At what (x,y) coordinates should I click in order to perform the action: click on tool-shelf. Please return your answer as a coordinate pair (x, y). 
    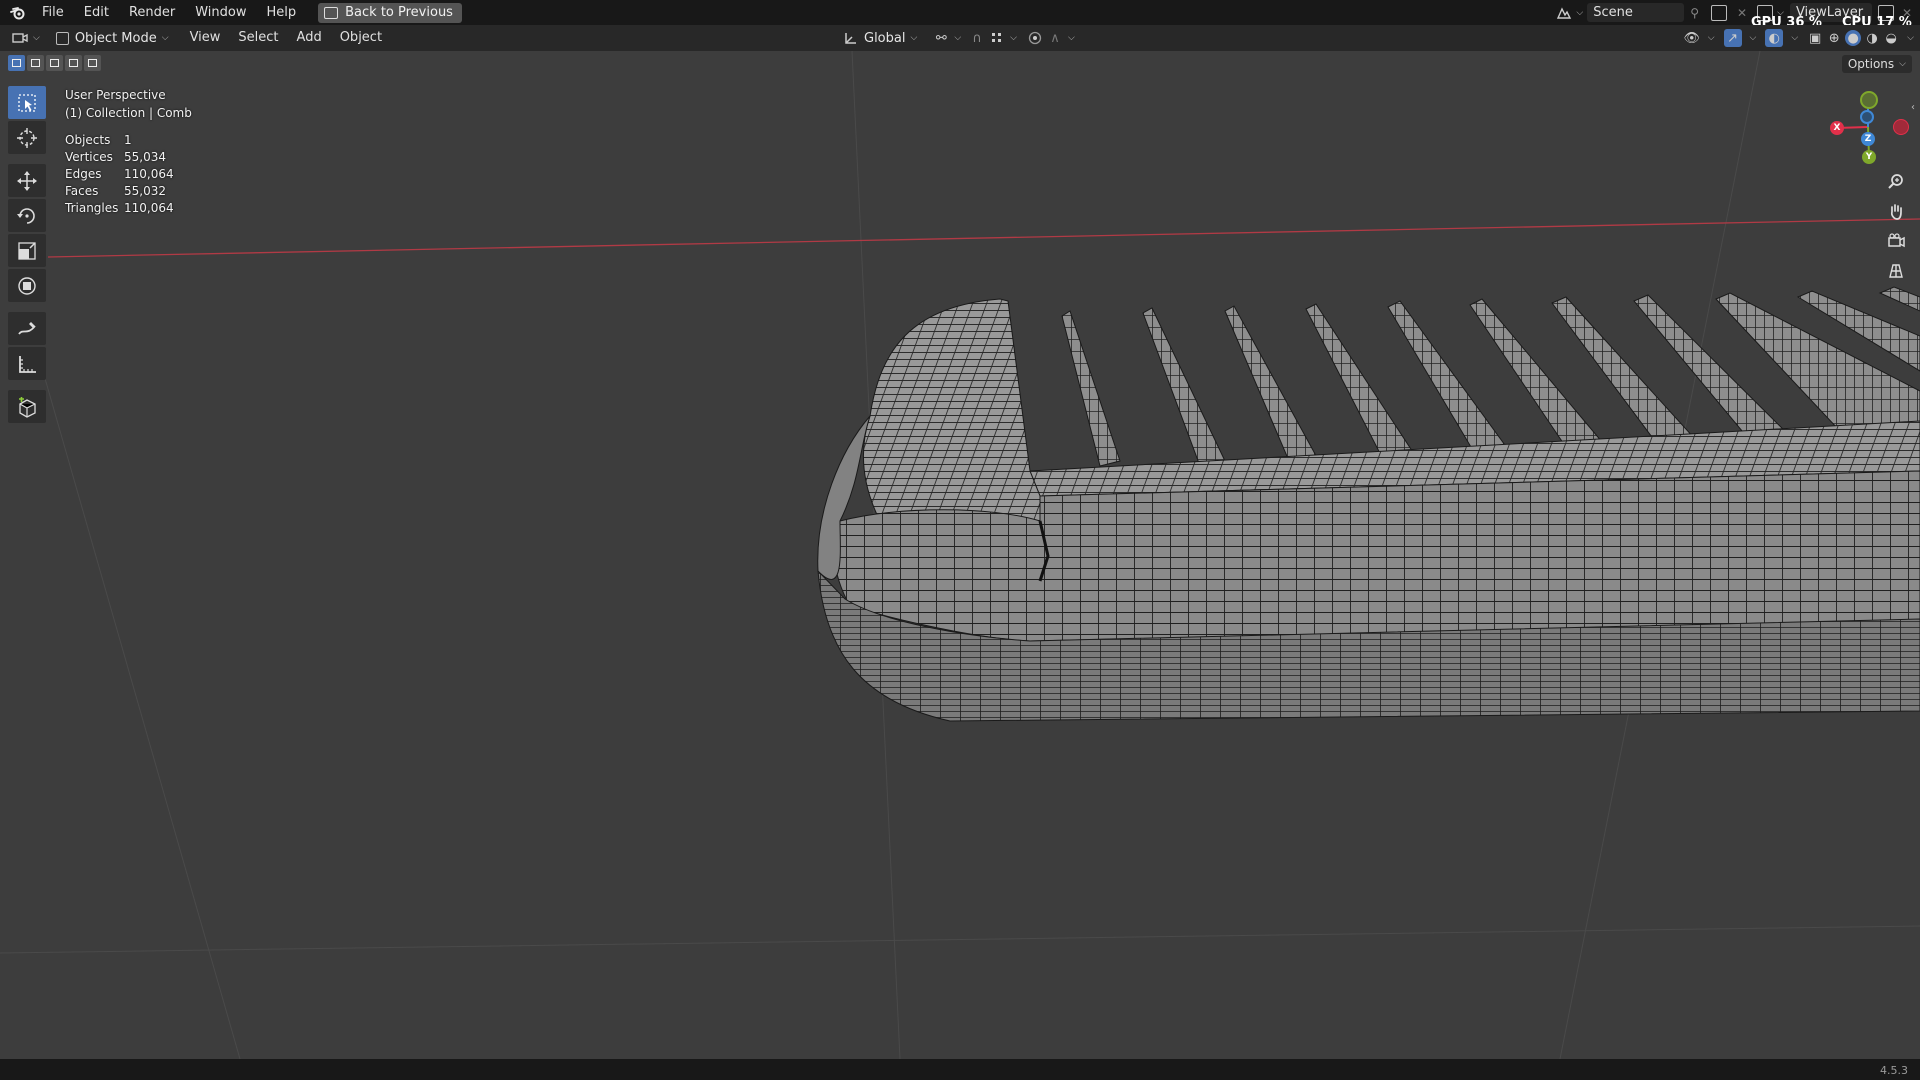
    Looking at the image, I should click on (27, 255).